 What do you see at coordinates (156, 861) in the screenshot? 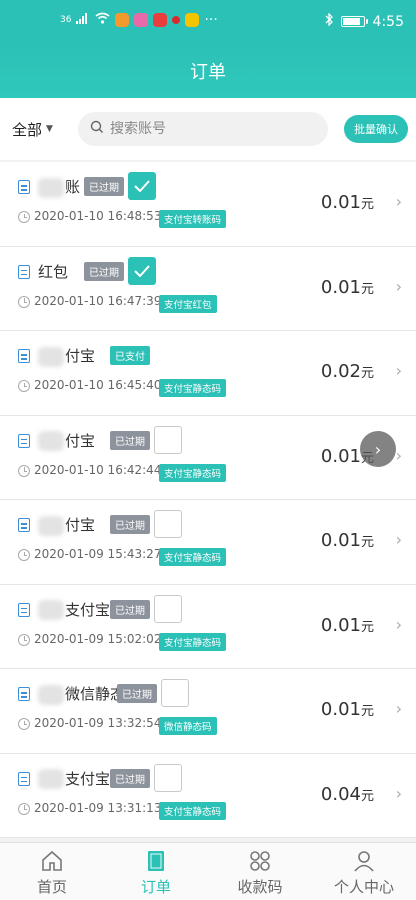
I see `order-icon` at bounding box center [156, 861].